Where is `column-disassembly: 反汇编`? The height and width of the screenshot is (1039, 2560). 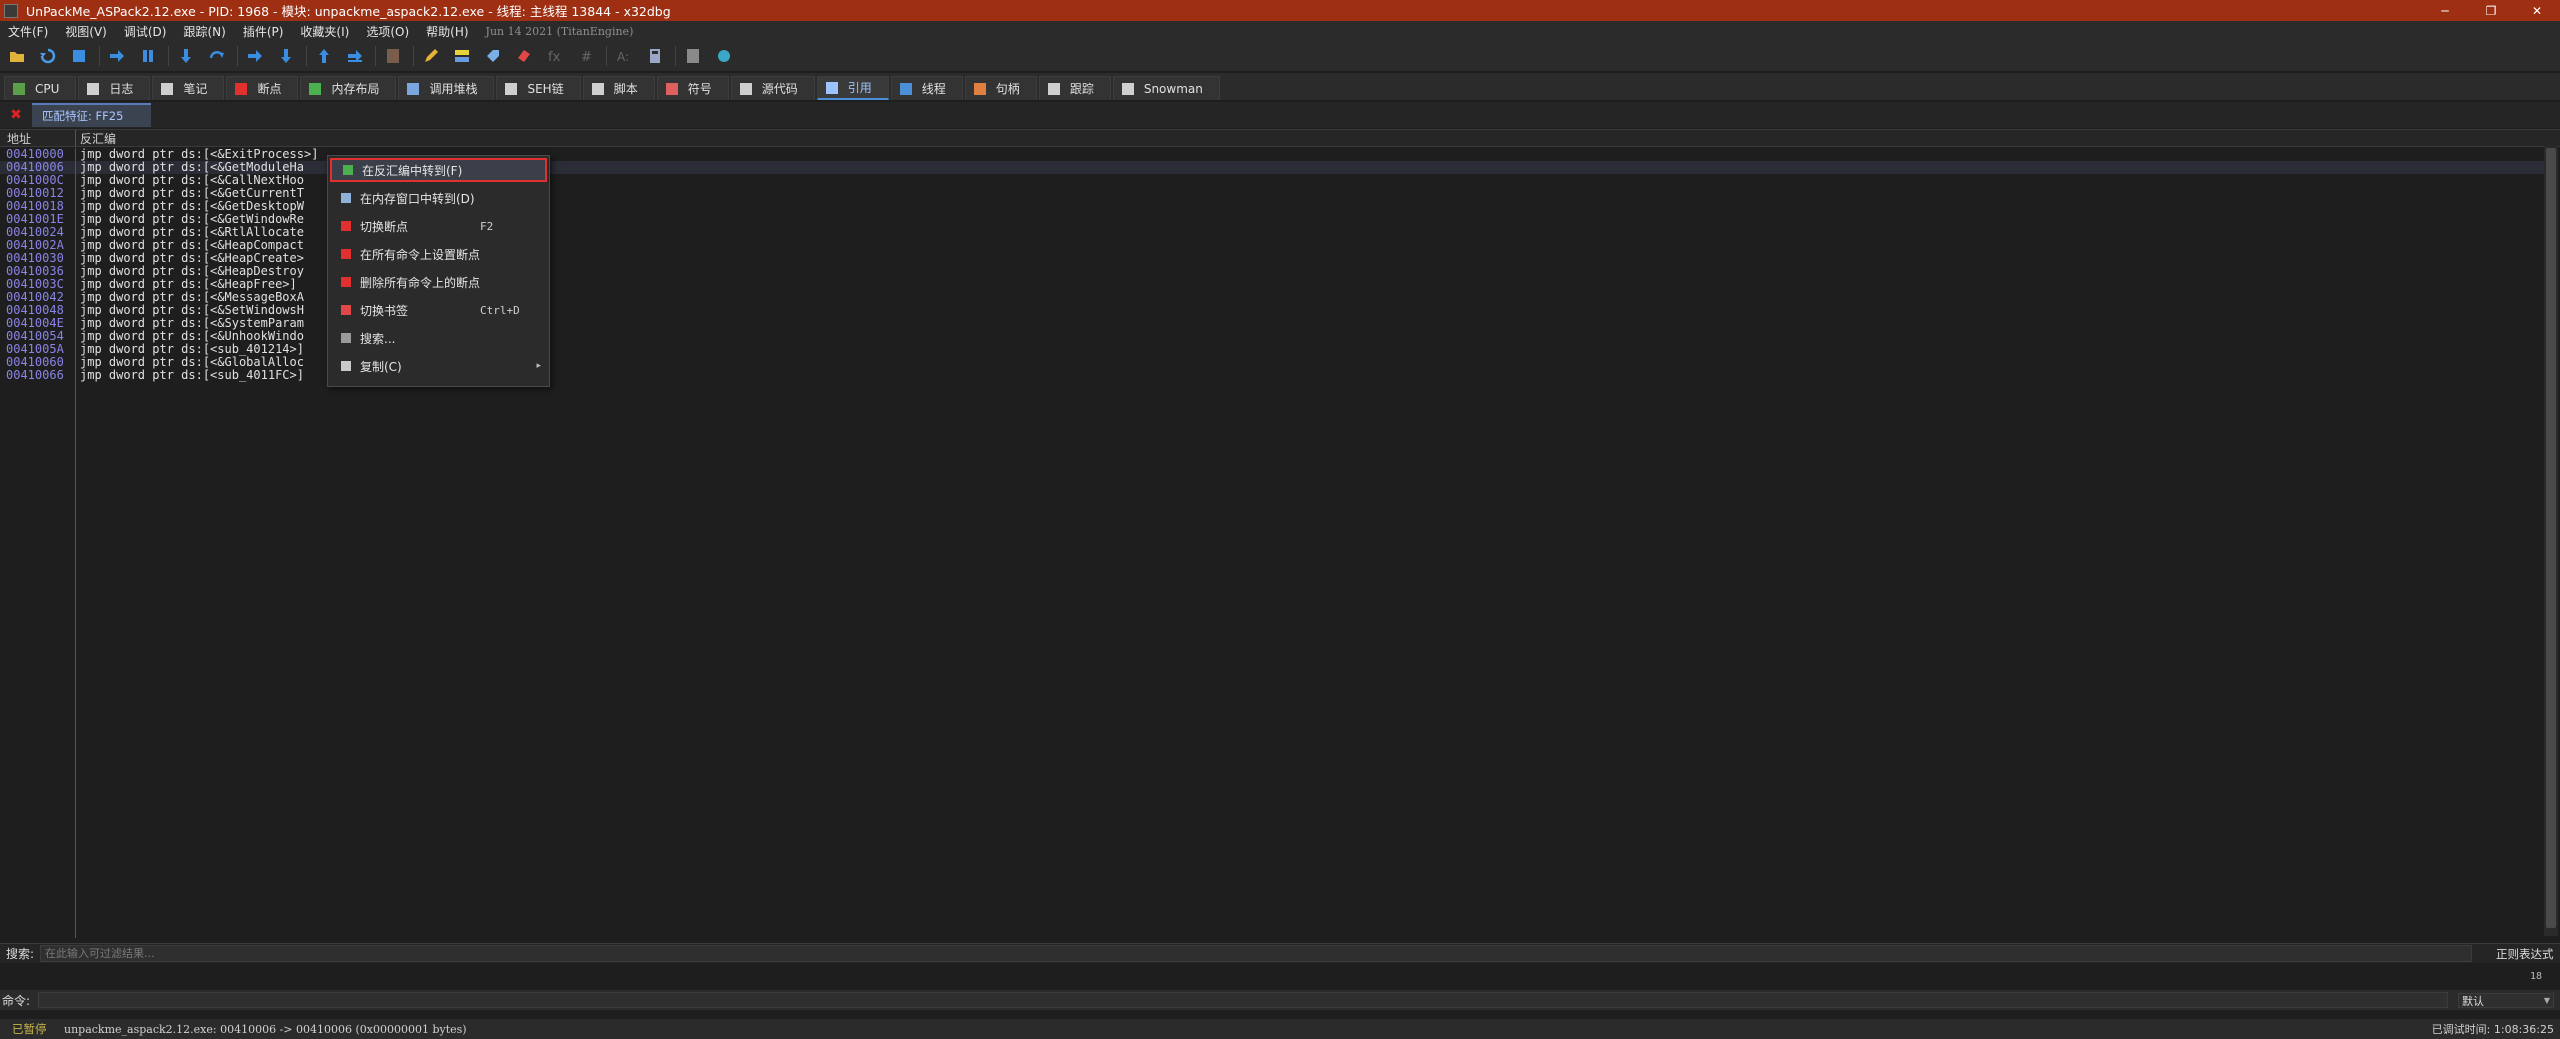
column-disassembly: 反汇编 is located at coordinates (96, 138).